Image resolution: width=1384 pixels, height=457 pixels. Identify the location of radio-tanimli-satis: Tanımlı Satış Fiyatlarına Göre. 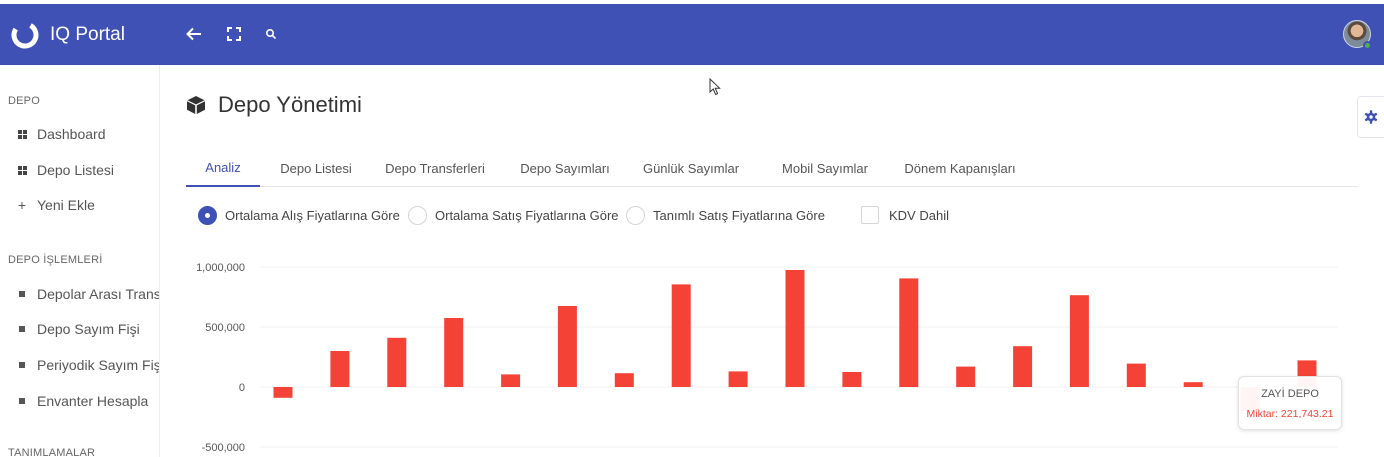
(725, 215).